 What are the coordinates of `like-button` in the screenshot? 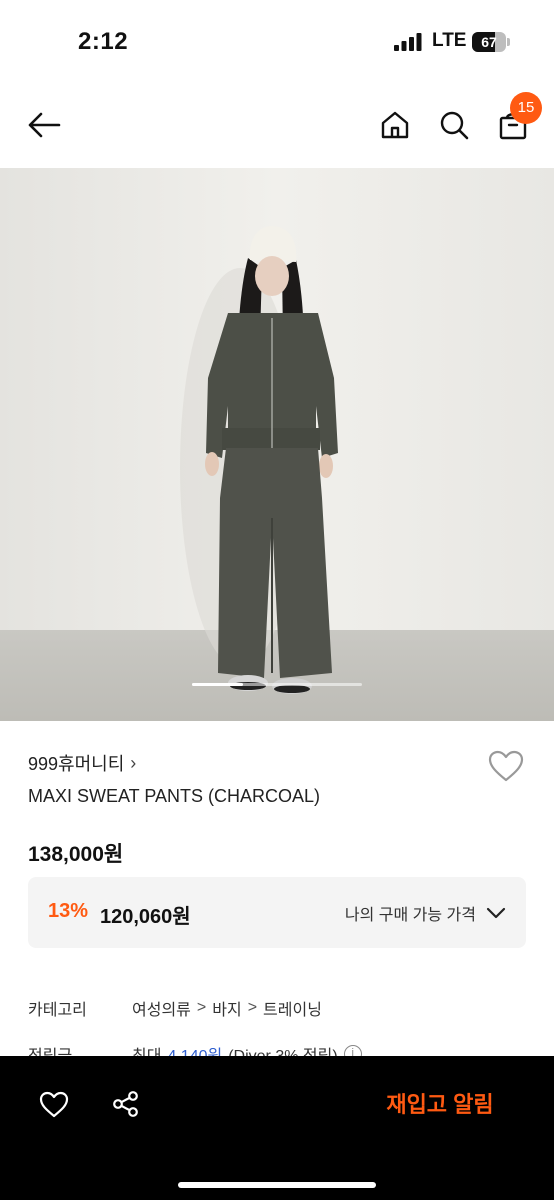 It's located at (506, 766).